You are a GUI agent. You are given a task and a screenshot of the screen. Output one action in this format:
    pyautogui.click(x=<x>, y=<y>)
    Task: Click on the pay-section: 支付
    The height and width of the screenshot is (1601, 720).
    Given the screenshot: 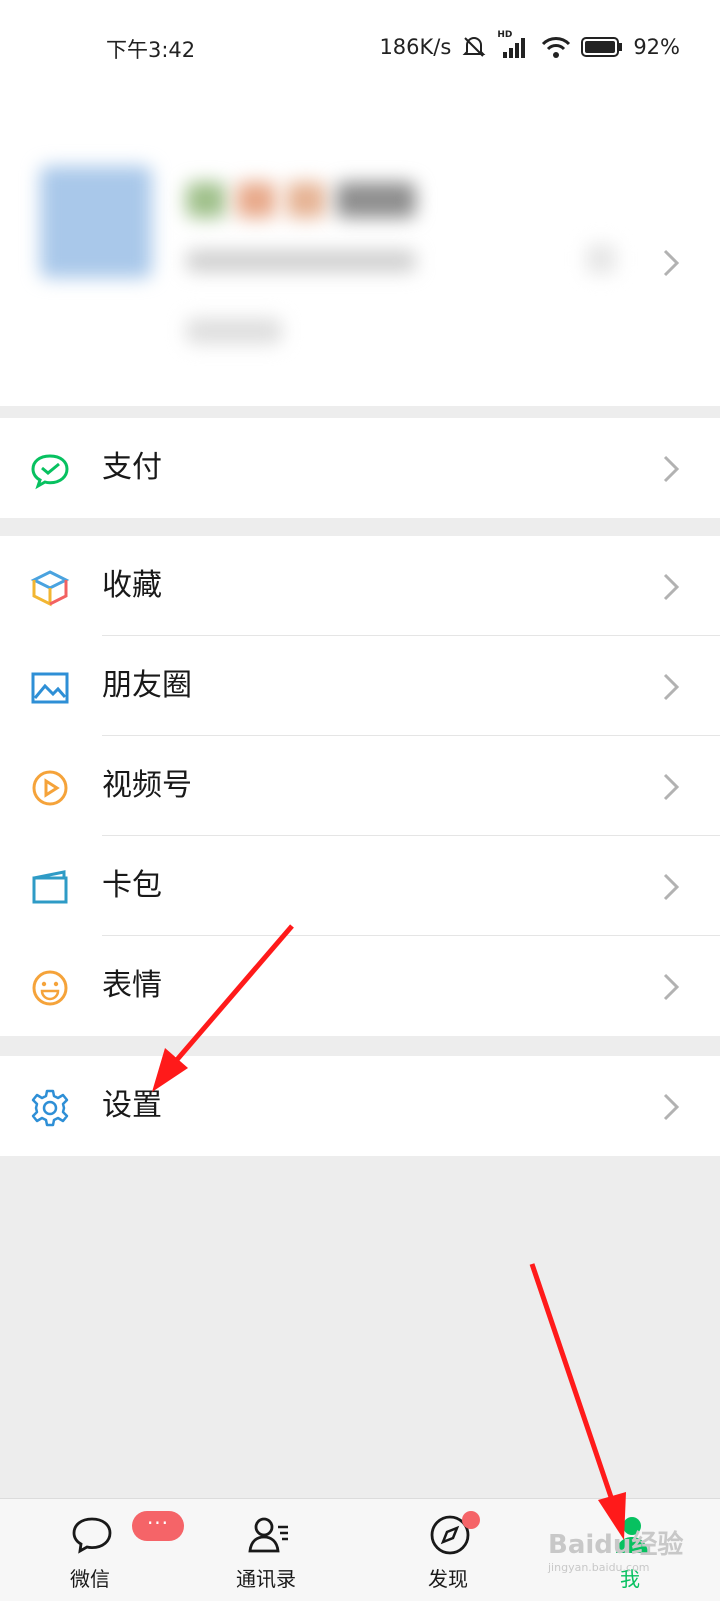 What is the action you would take?
    pyautogui.click(x=360, y=468)
    